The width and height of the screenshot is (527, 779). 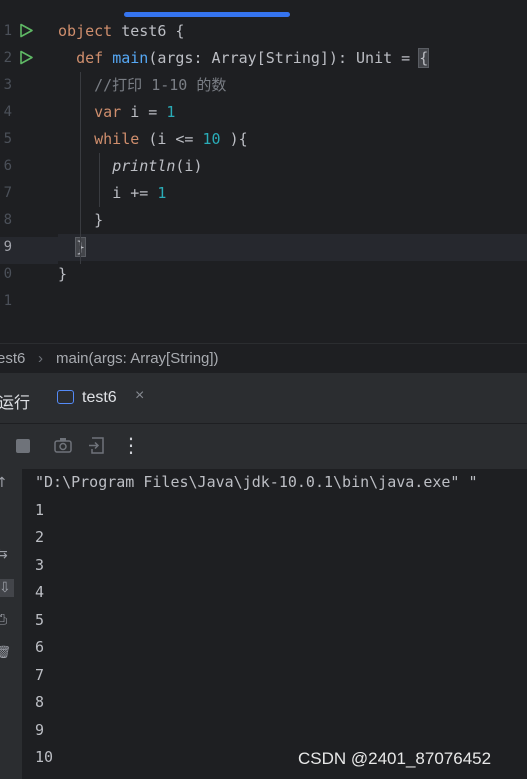 I want to click on code-token: {, so click(x=424, y=58).